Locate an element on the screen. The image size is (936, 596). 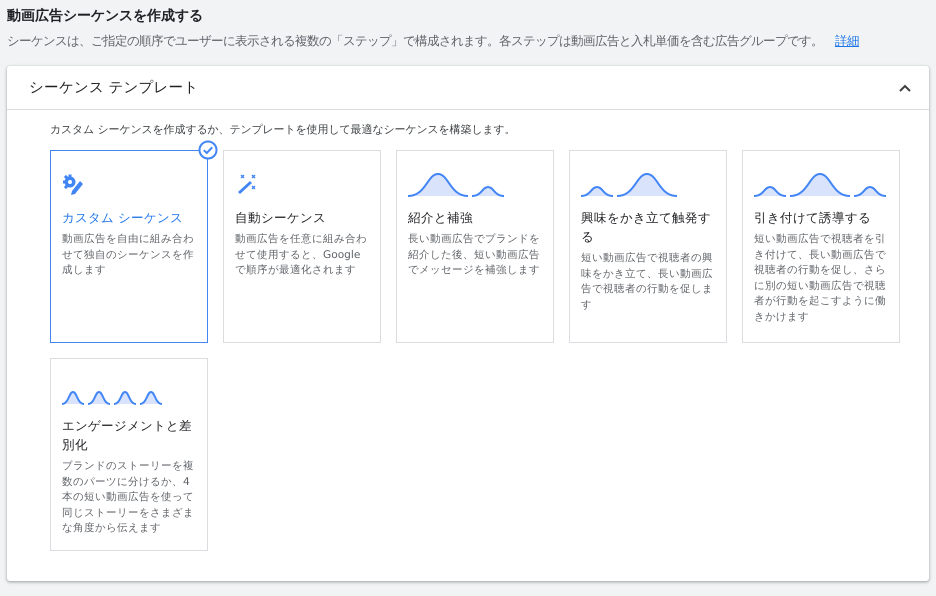
card-description: ブランドのストーリーを複数のパーツに分けるか、4 本の短い動画広告を使って同じストーリーをさまざまな角度から伝えます is located at coordinates (128, 497).